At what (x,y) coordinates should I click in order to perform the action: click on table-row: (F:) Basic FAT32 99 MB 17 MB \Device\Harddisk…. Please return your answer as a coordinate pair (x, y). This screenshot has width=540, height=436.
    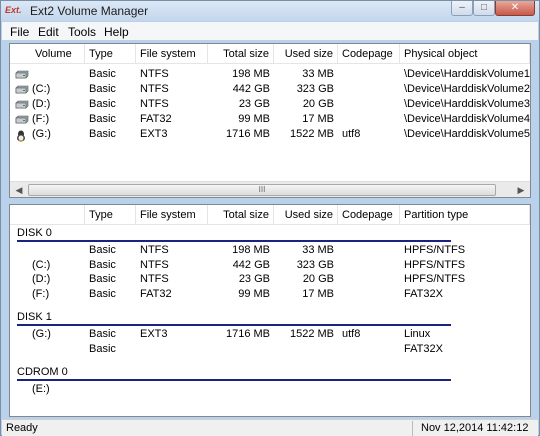
    Looking at the image, I should click on (270, 119).